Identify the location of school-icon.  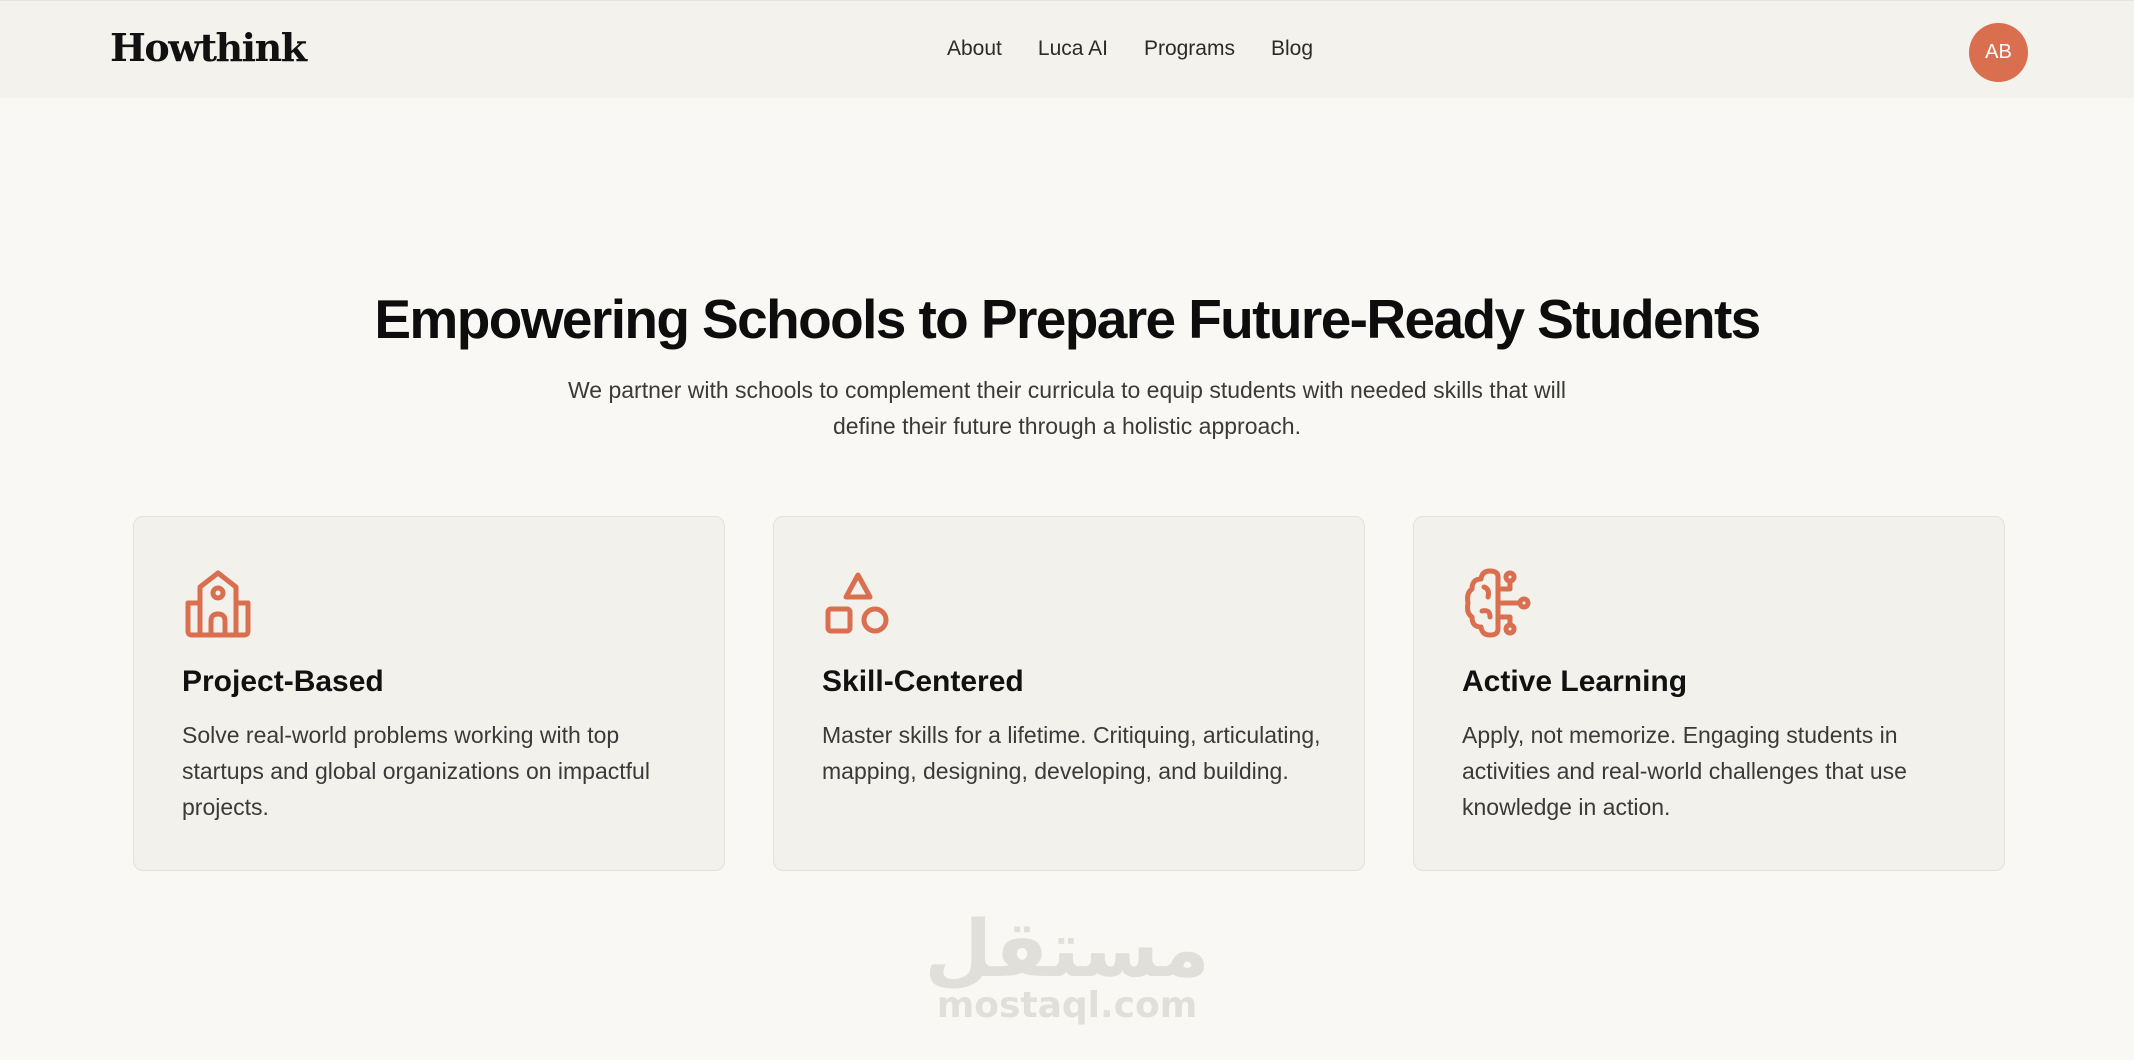
(218, 603).